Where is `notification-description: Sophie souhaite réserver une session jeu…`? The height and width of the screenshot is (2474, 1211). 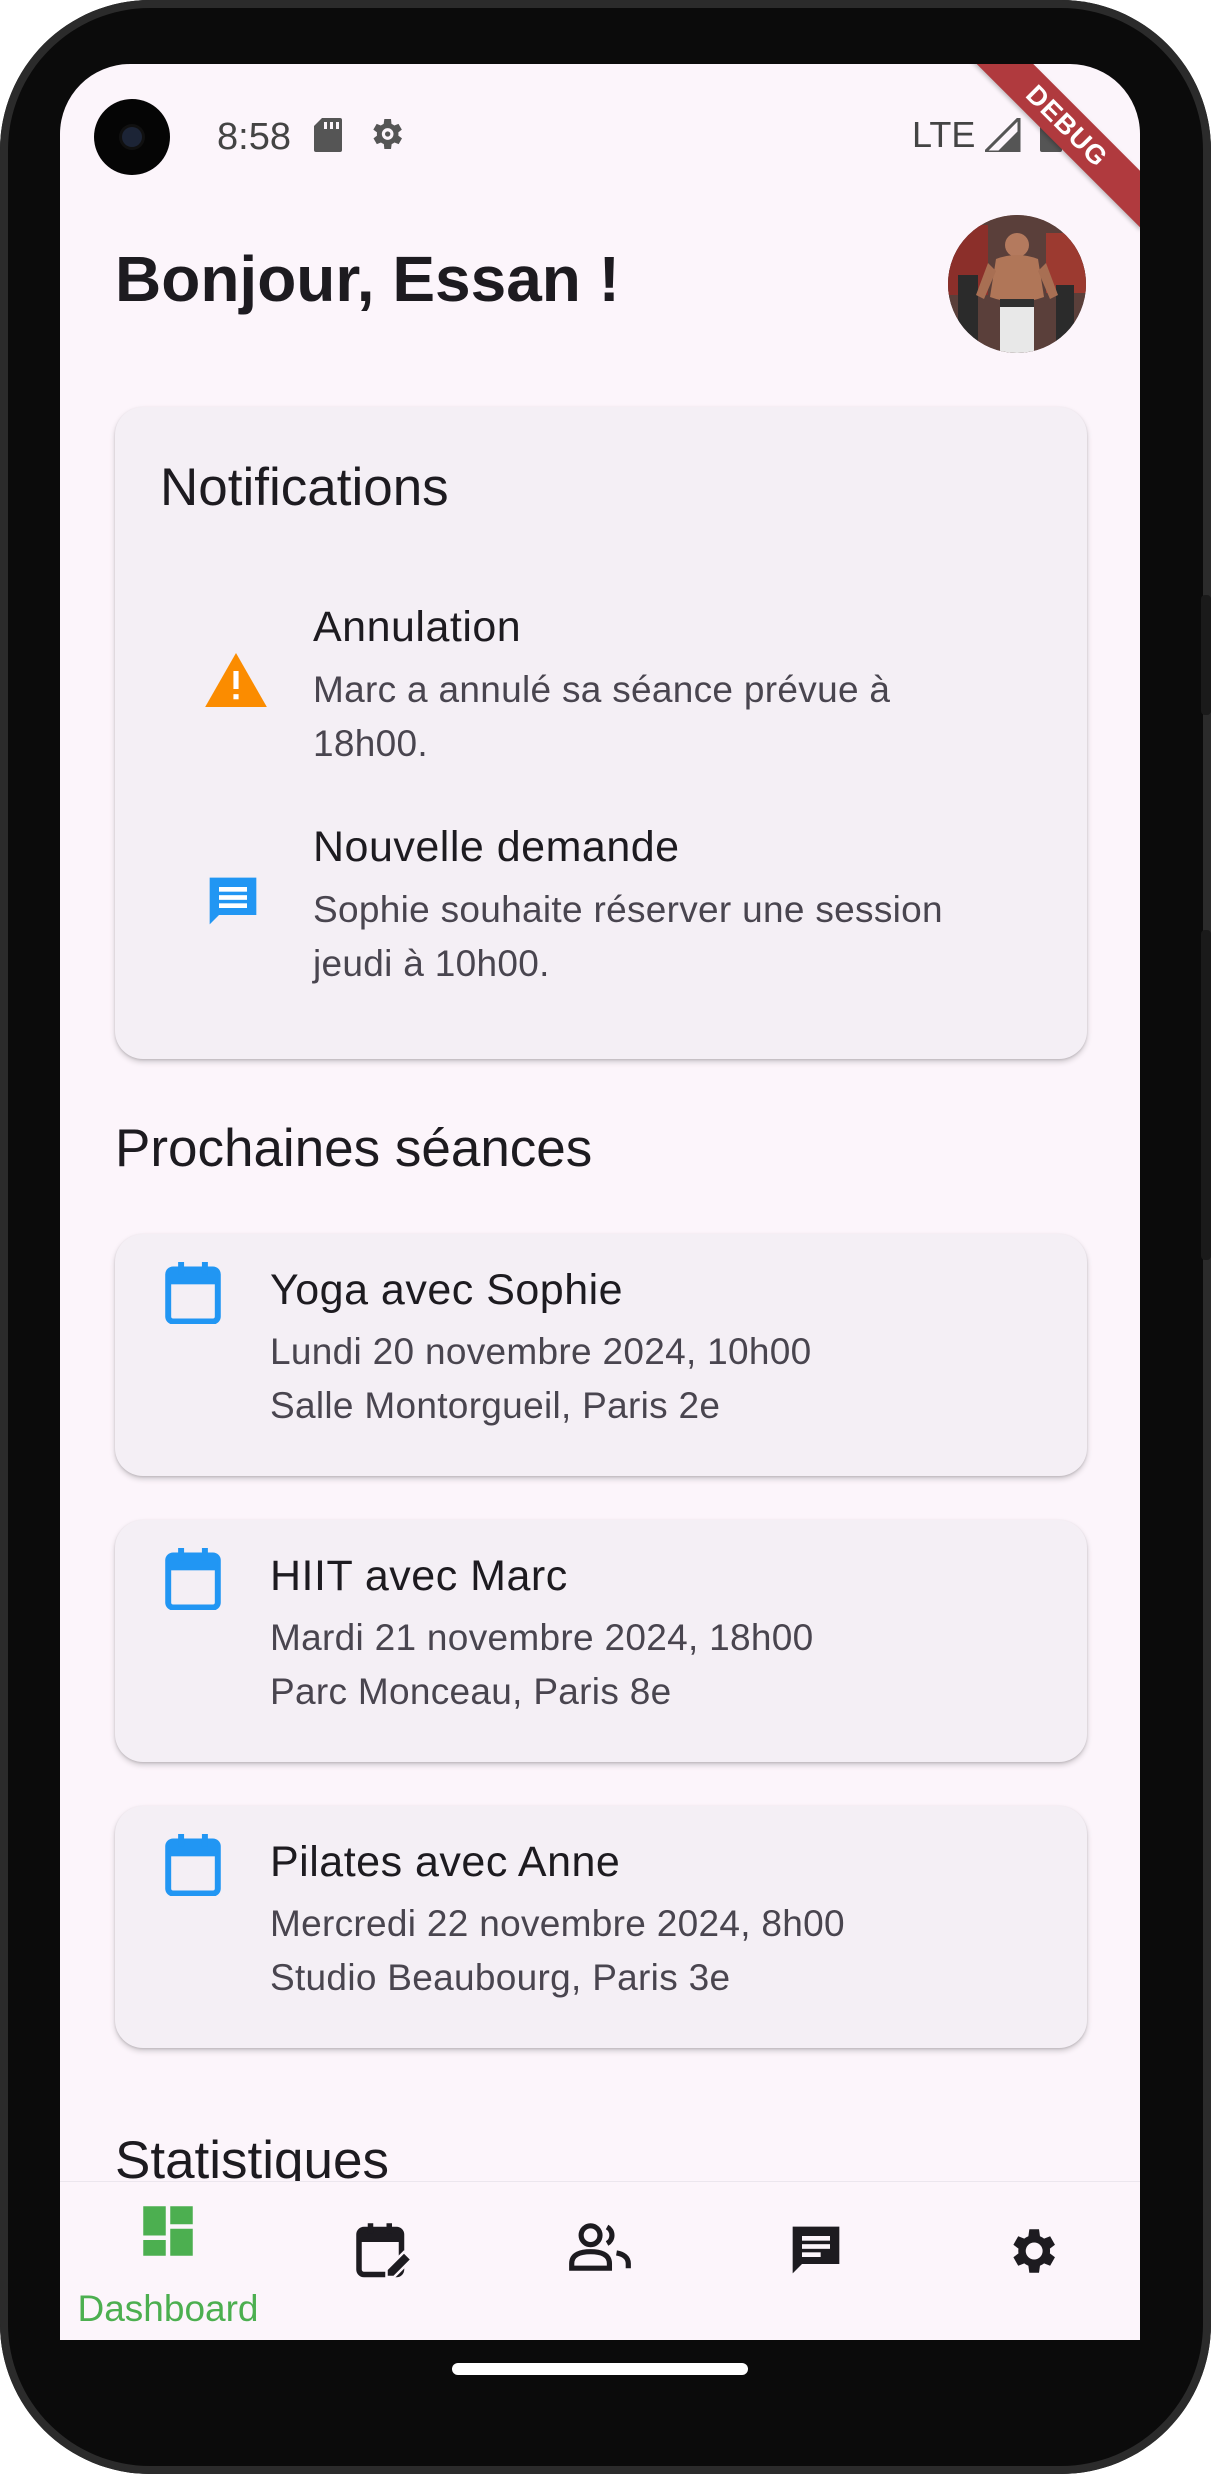
notification-description: Sophie souhaite réserver une session jeu… is located at coordinates (628, 936).